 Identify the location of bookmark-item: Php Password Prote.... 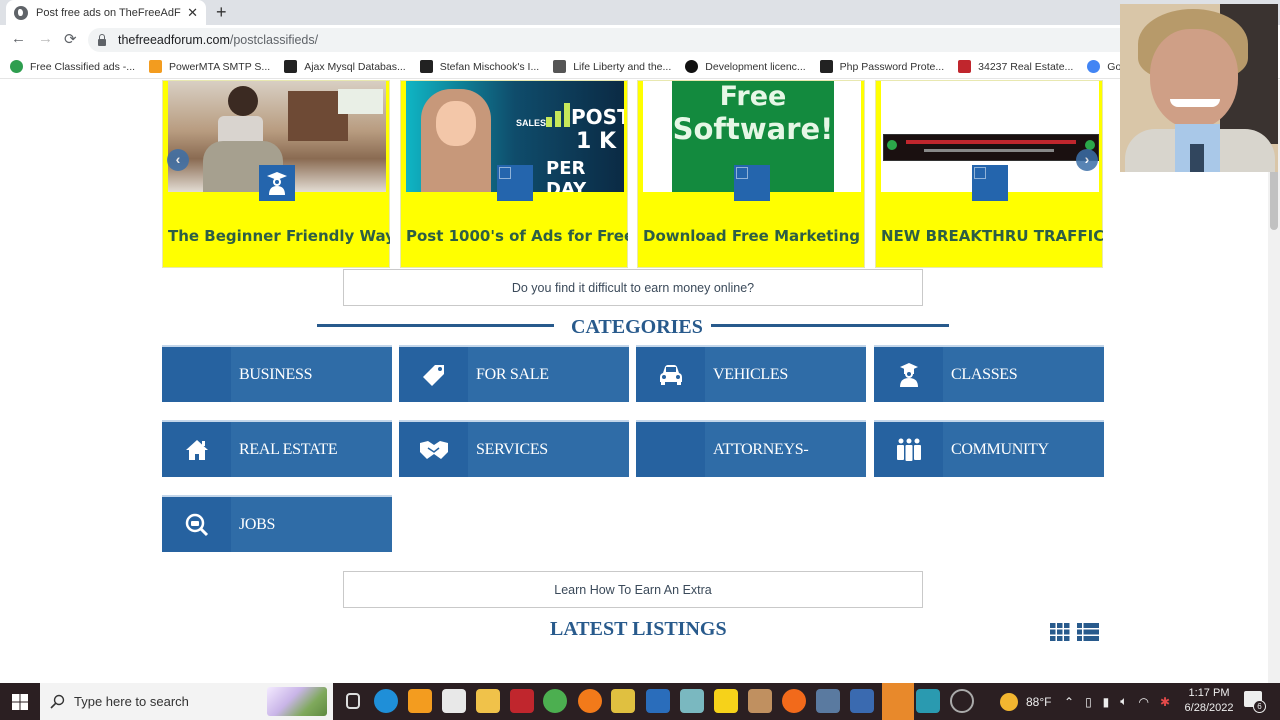
(882, 66).